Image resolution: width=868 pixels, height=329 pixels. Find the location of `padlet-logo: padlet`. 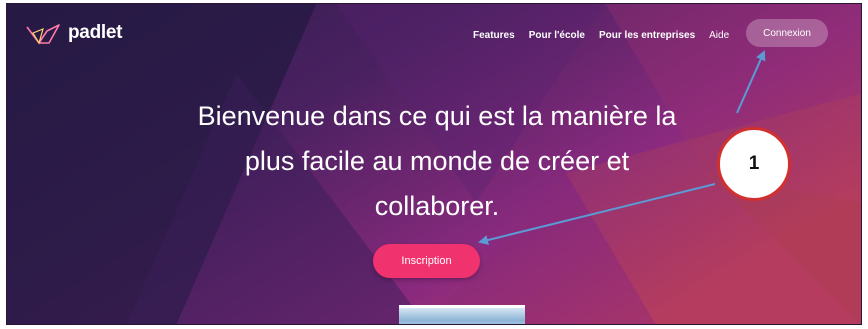

padlet-logo: padlet is located at coordinates (73, 33).